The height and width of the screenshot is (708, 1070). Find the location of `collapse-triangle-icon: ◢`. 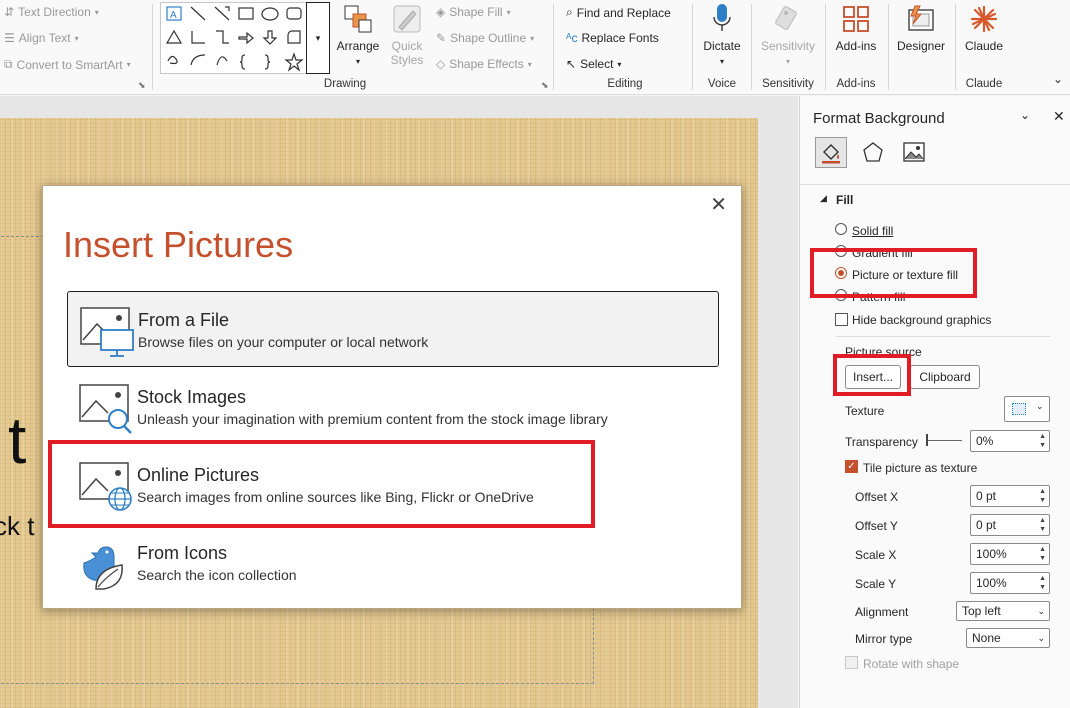

collapse-triangle-icon: ◢ is located at coordinates (823, 198).